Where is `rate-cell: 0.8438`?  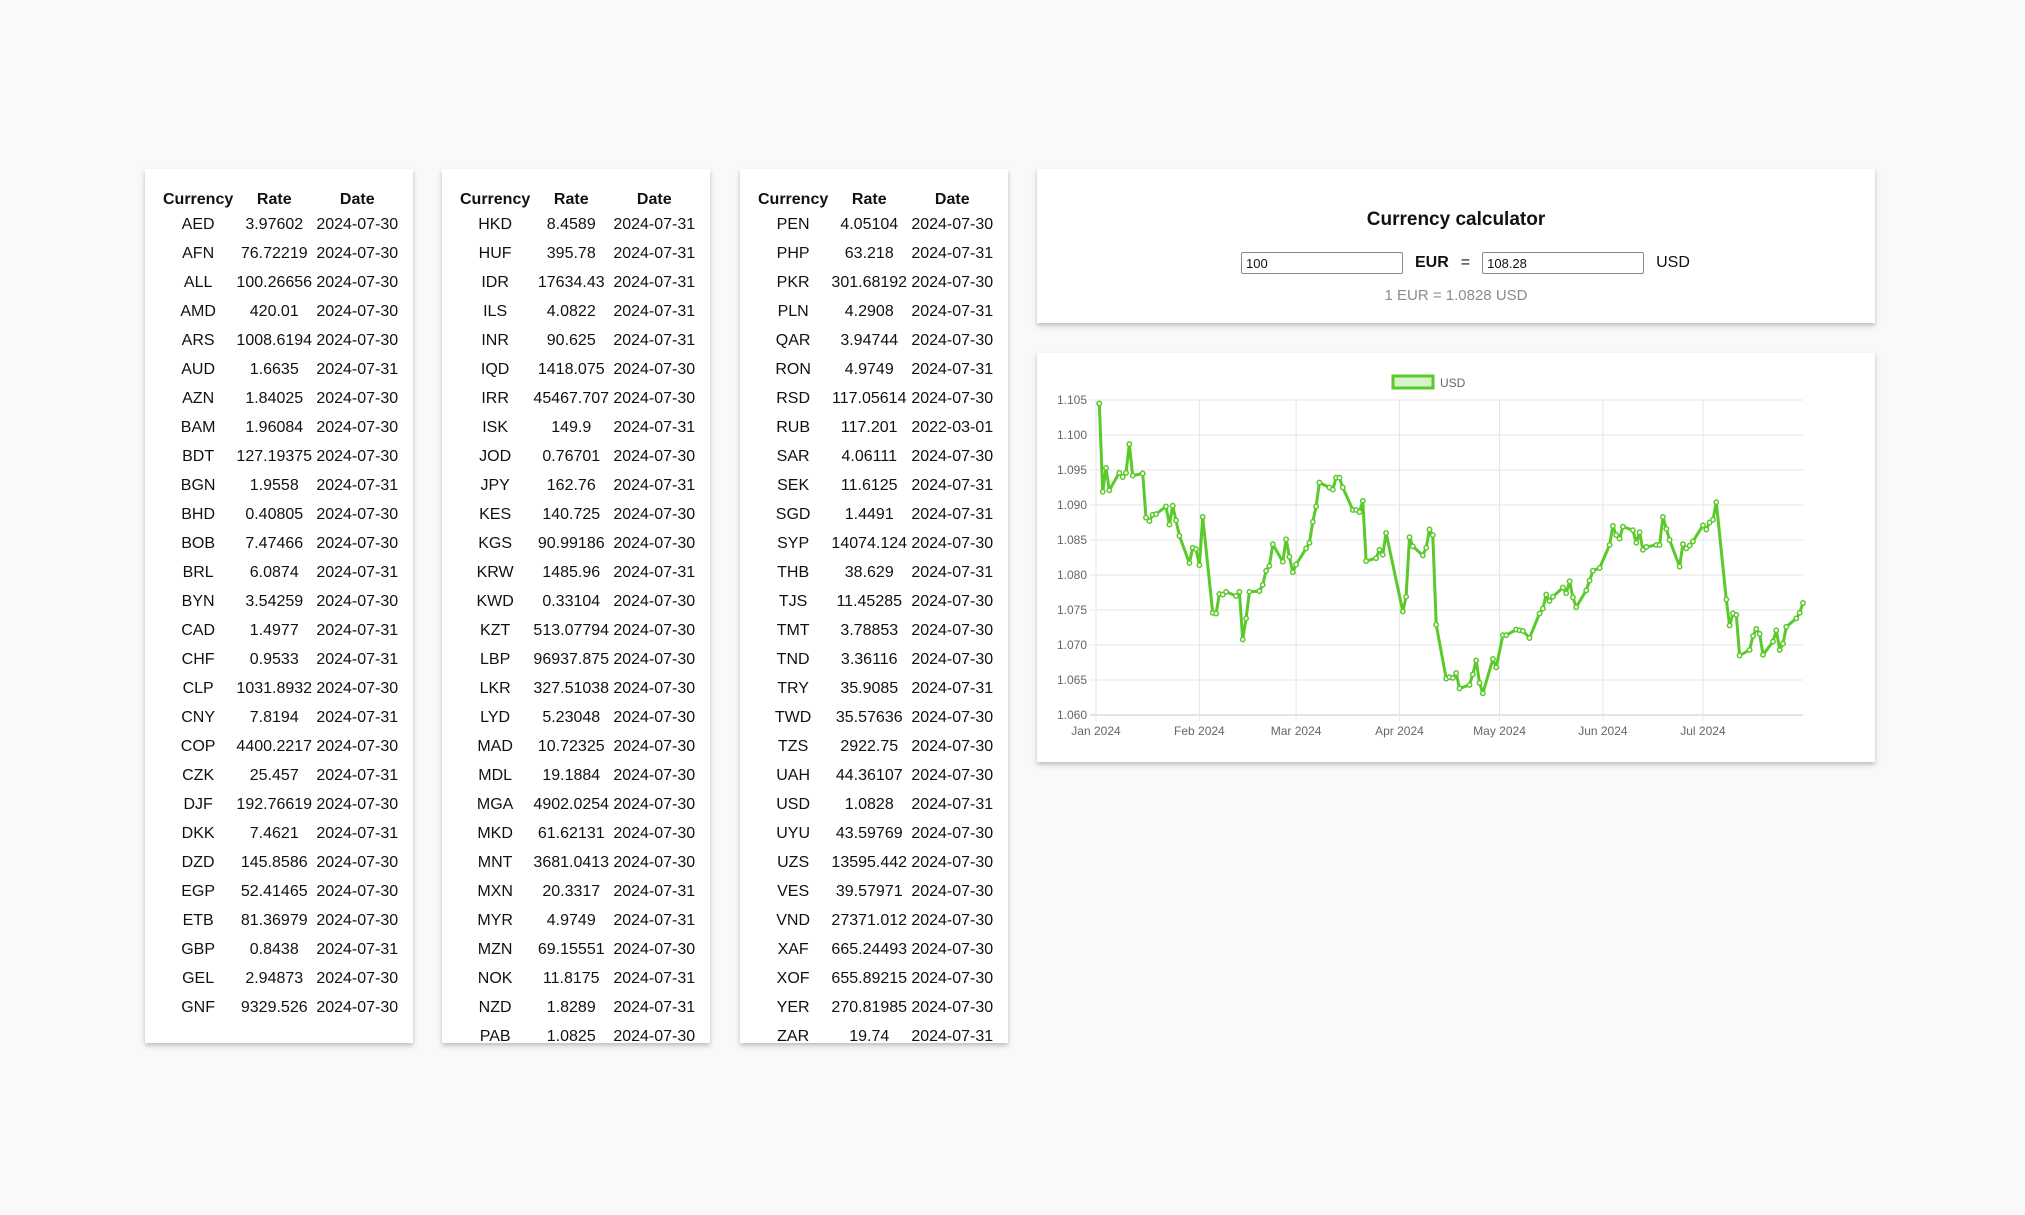
rate-cell: 0.8438 is located at coordinates (274, 949).